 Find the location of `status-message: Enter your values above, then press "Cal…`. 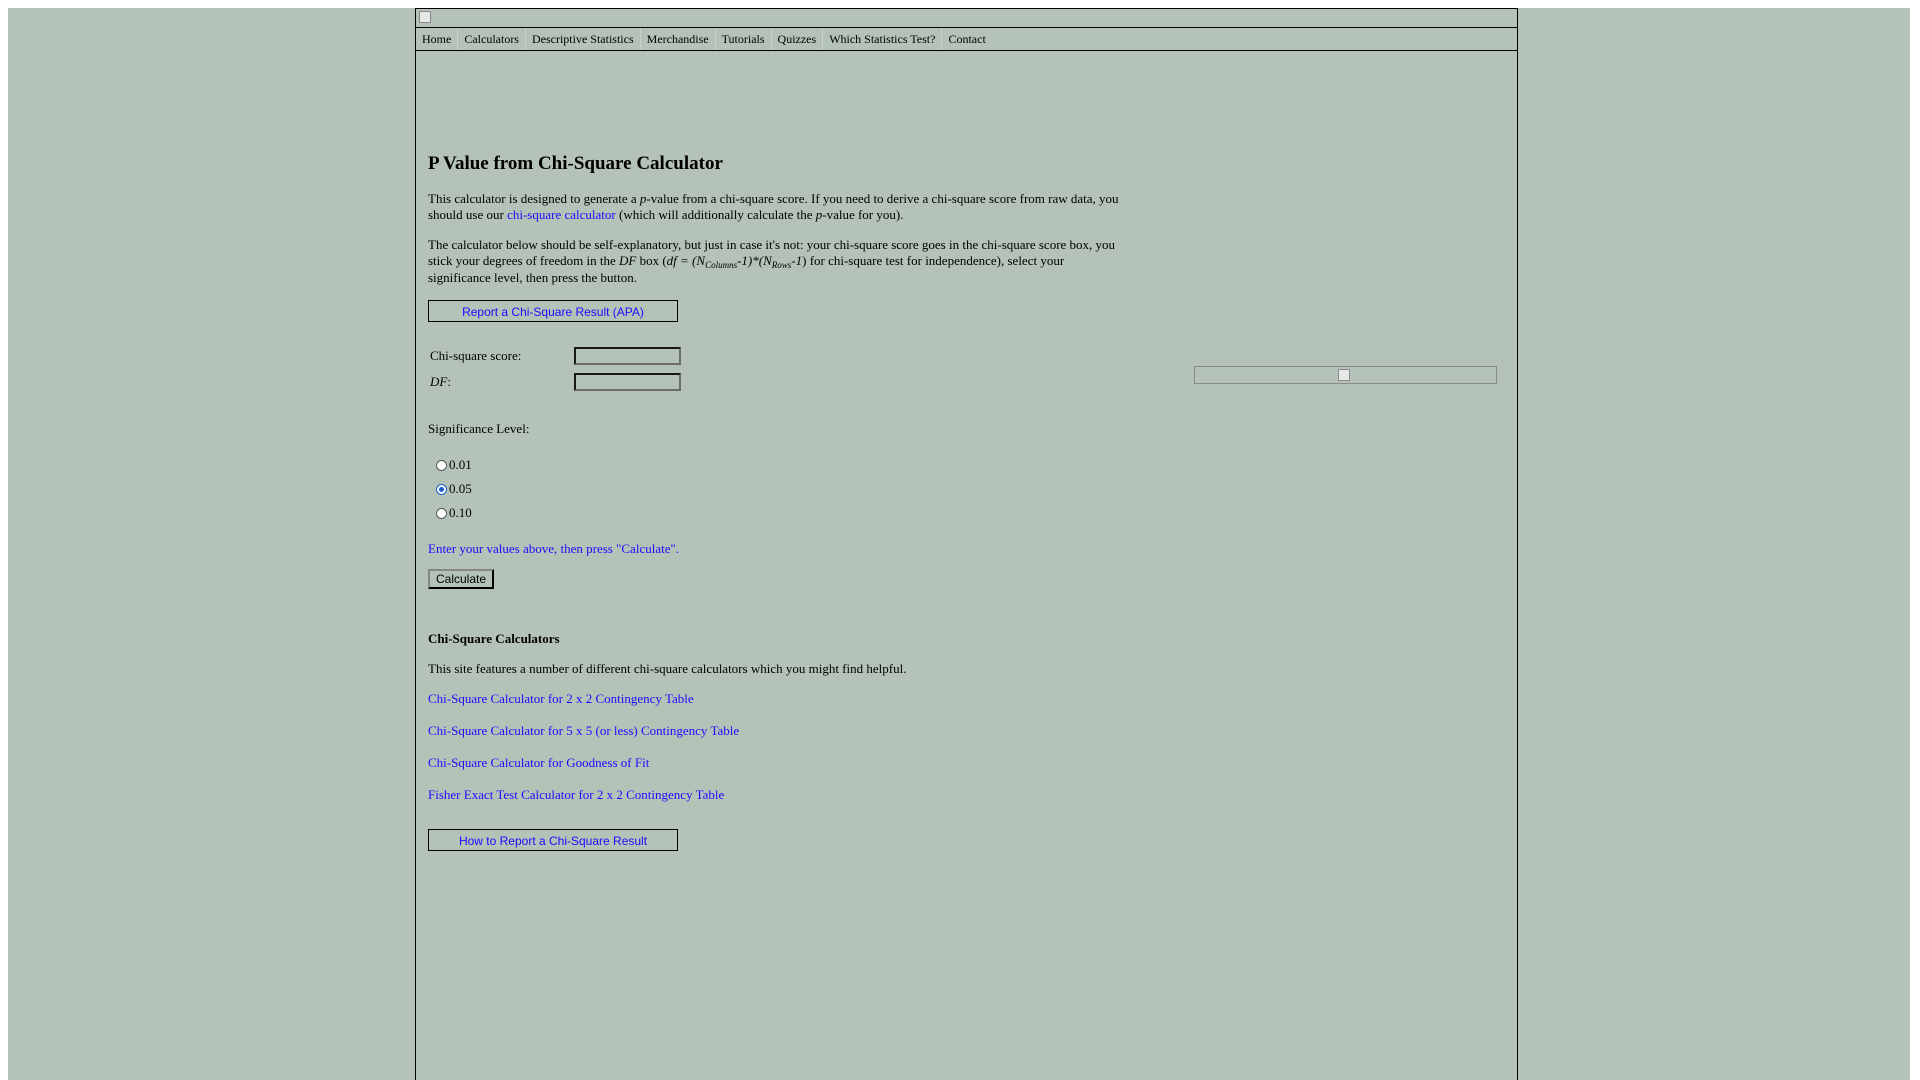

status-message: Enter your values above, then press "Cal… is located at coordinates (554, 548).